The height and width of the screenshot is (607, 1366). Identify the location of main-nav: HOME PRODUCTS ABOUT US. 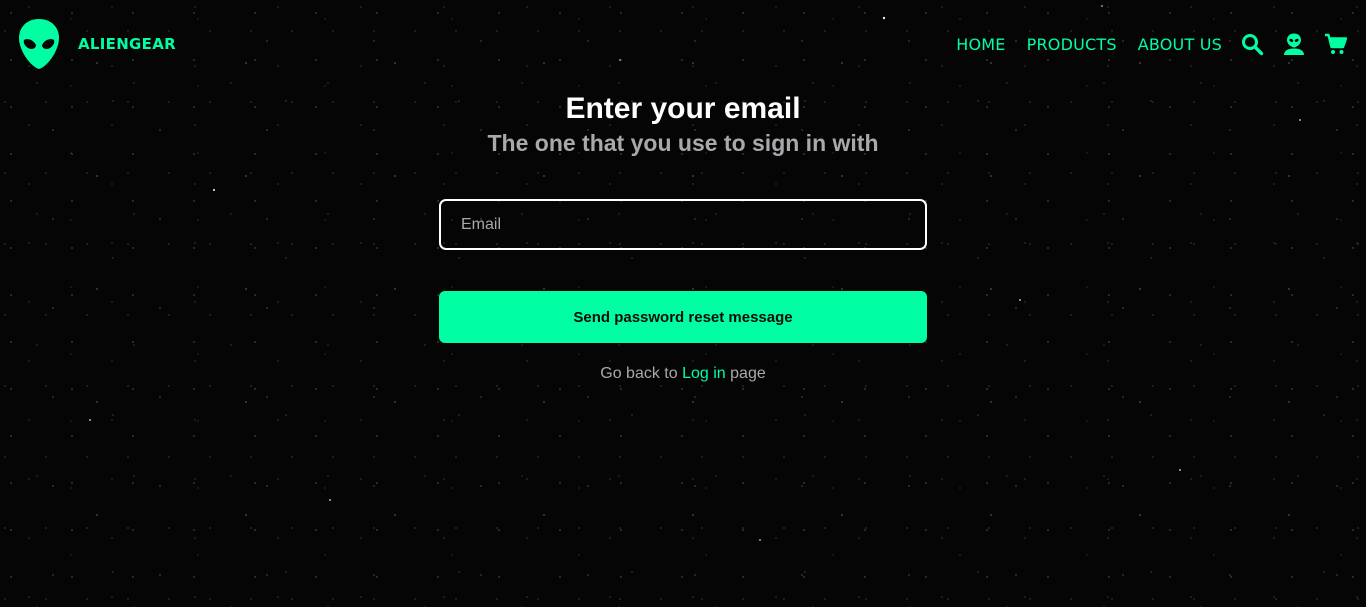
(1141, 44).